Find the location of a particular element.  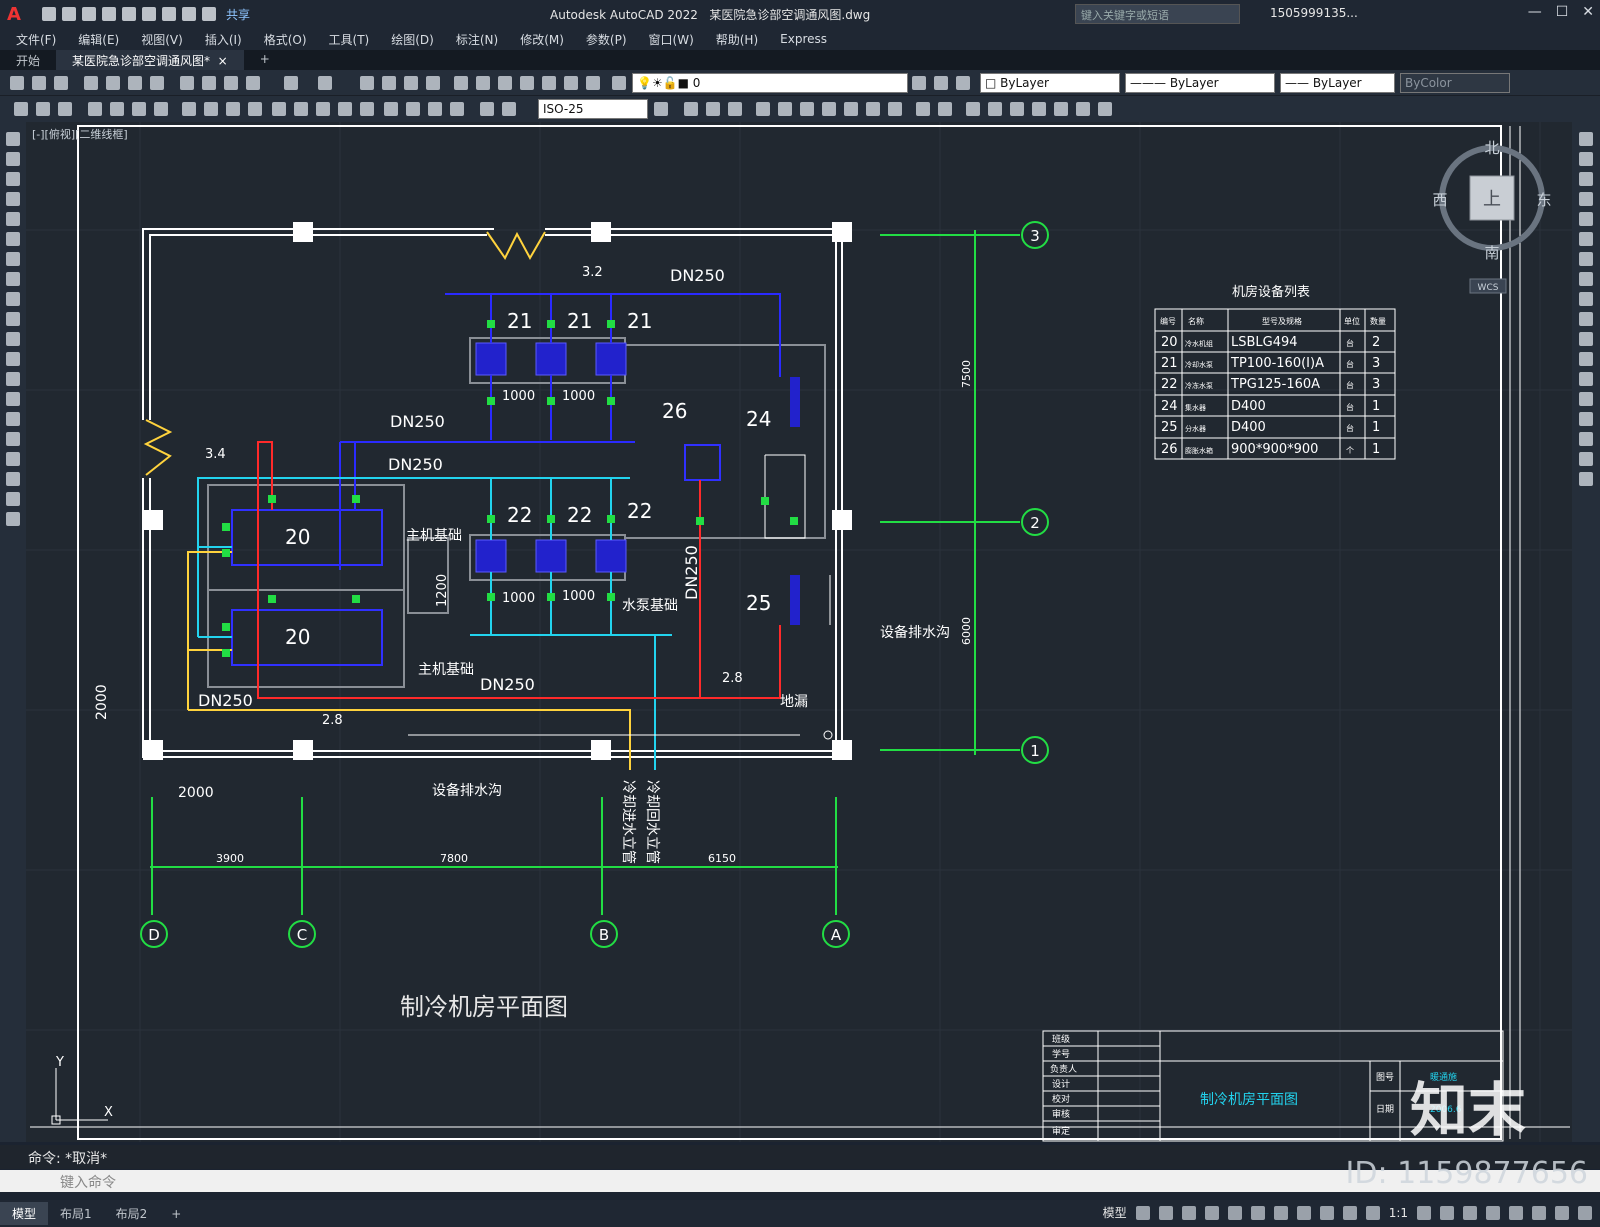

construction-line-icon is located at coordinates (13, 159).